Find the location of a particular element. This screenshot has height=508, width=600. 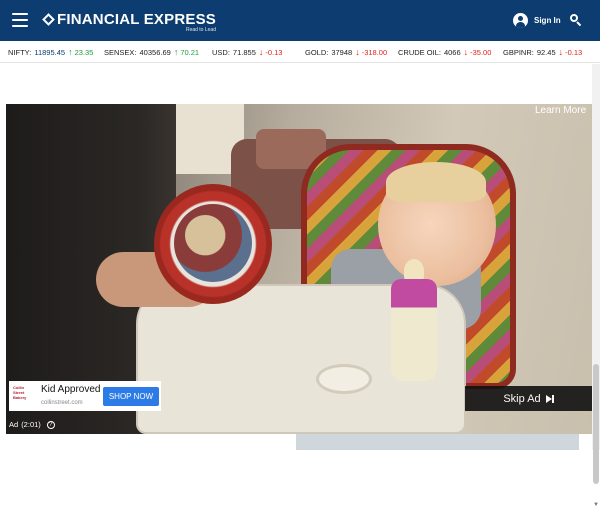

site-logo: FINANCIAL EXPRESS Read to Lead is located at coordinates (129, 22).